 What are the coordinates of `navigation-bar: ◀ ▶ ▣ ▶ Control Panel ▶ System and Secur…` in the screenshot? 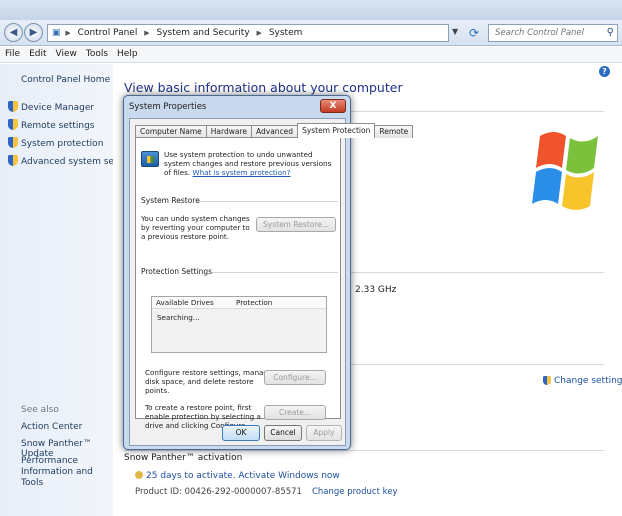 It's located at (311, 33).